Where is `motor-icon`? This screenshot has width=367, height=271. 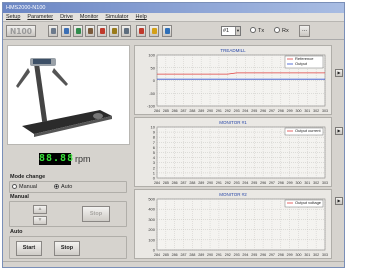
motor-icon is located at coordinates (90, 31).